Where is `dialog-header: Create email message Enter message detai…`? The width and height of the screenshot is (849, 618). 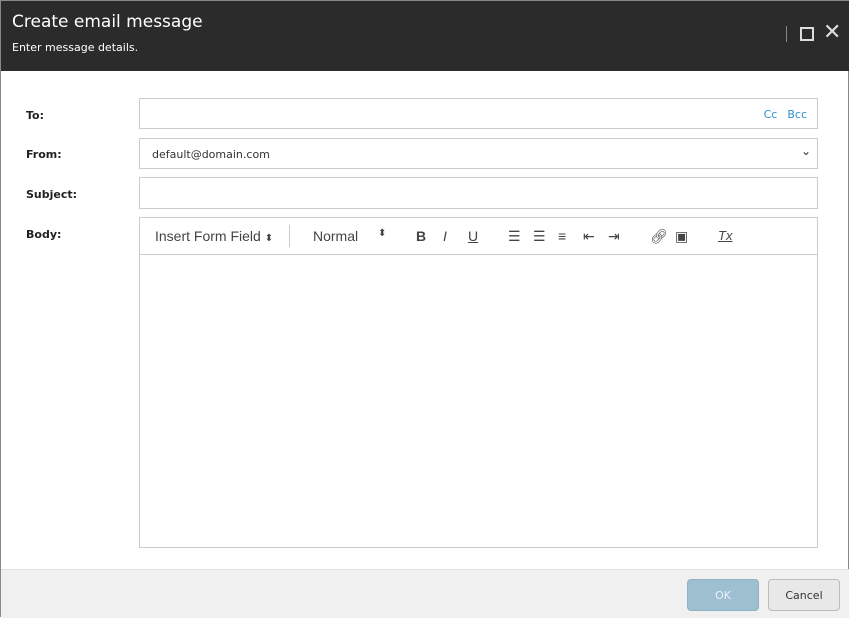 dialog-header: Create email message Enter message detai… is located at coordinates (425, 36).